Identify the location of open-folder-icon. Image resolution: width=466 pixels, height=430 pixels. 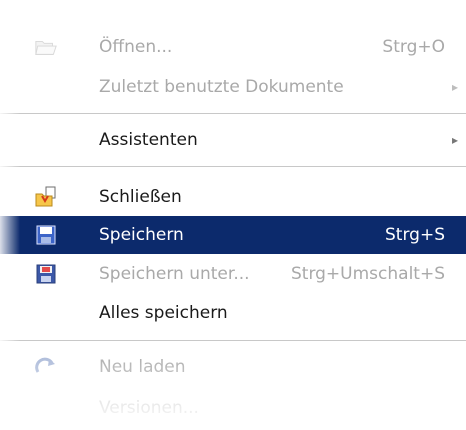
(46, 47).